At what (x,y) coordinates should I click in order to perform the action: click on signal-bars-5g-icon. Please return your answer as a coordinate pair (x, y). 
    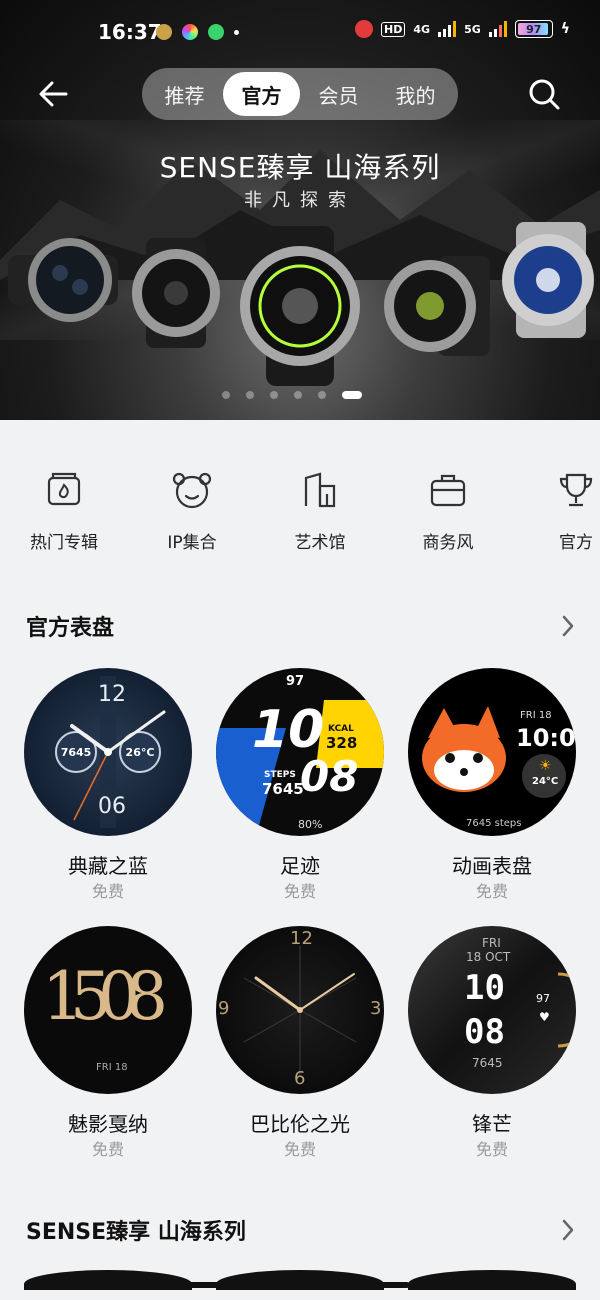
    Looking at the image, I should click on (497, 29).